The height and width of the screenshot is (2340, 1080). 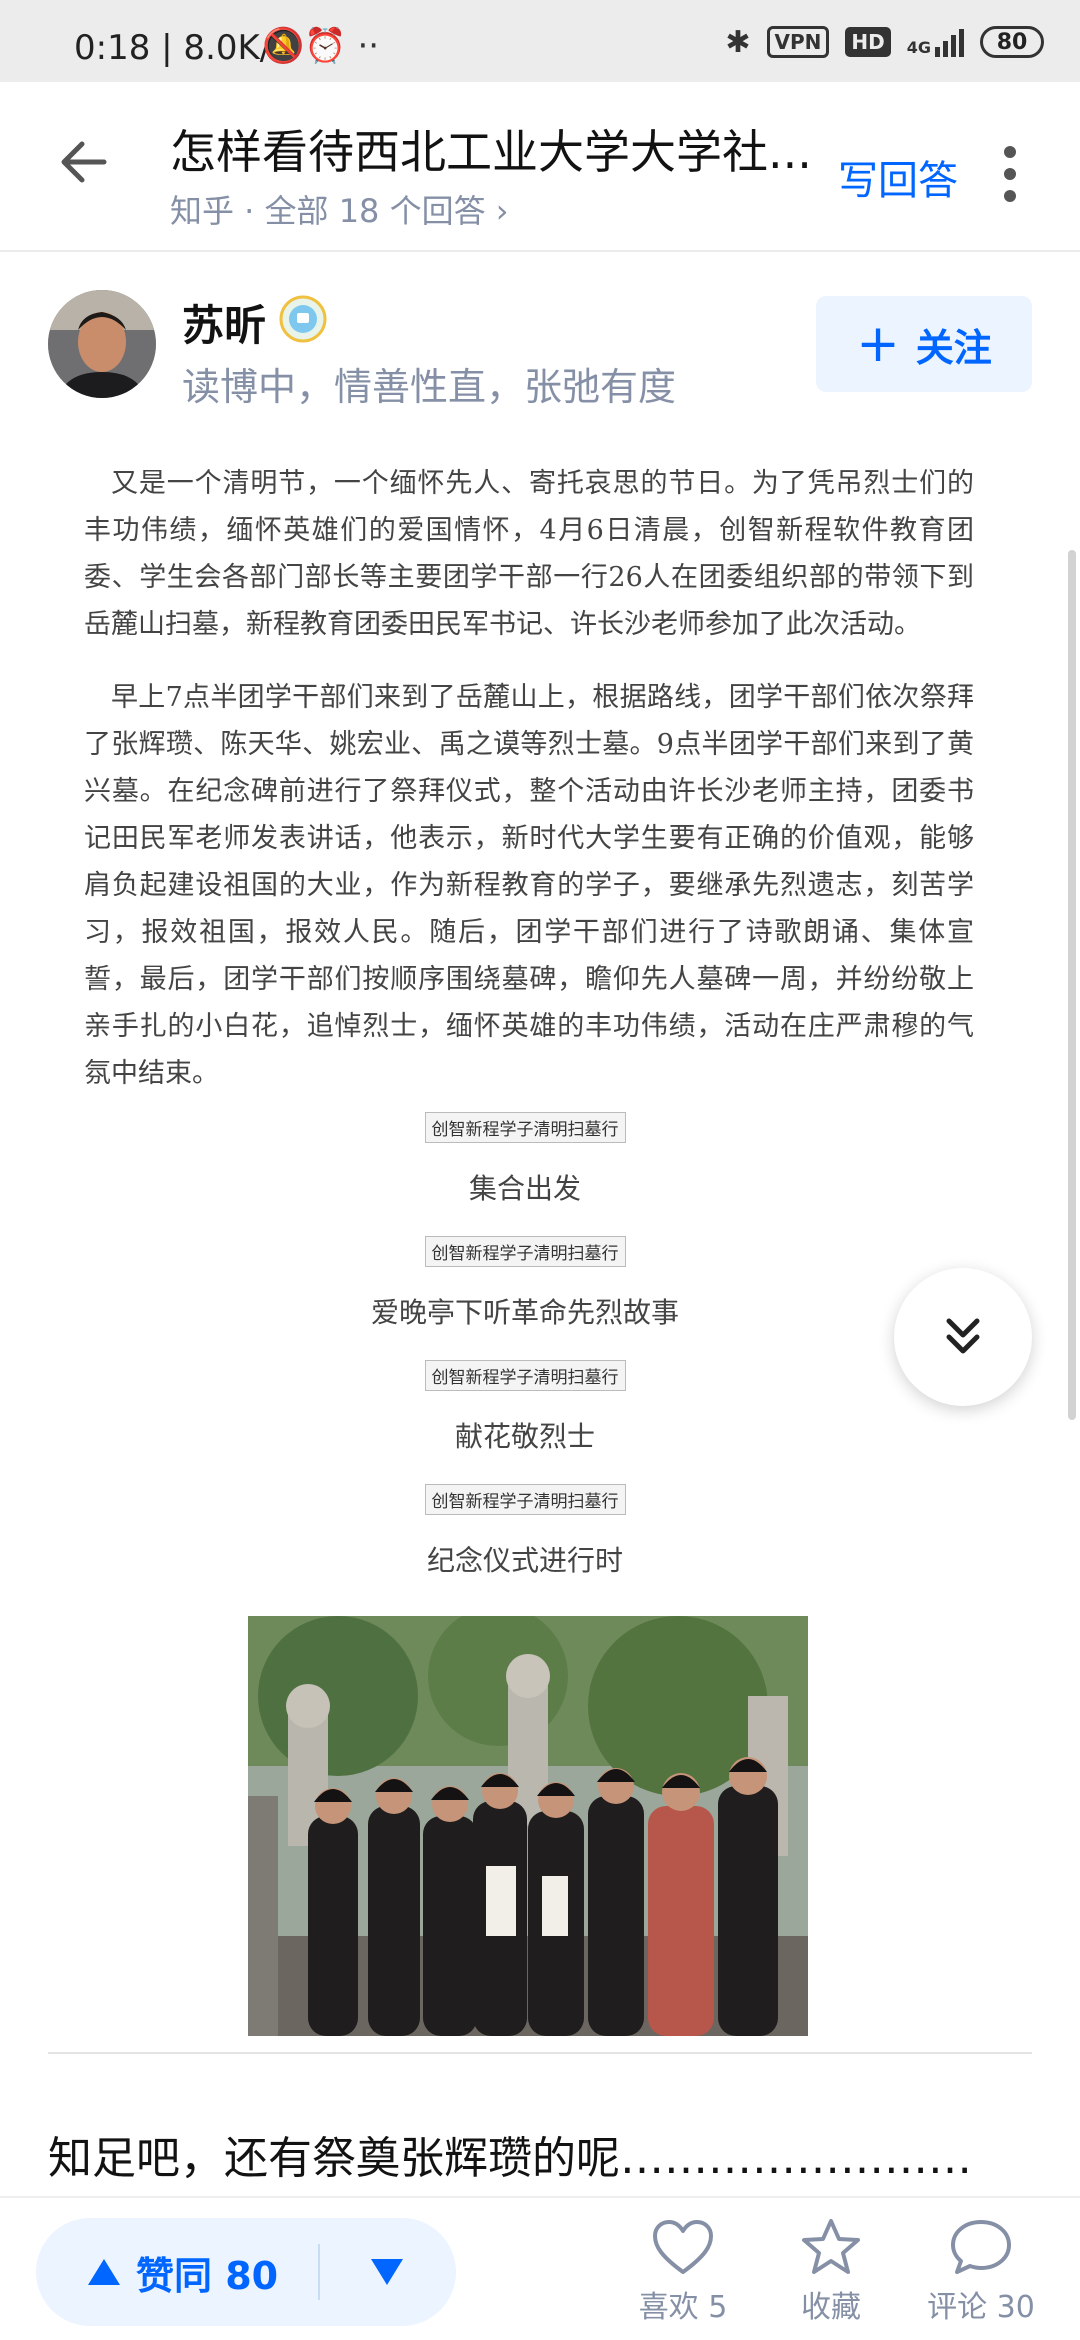 What do you see at coordinates (540, 2053) in the screenshot?
I see `answer-divider` at bounding box center [540, 2053].